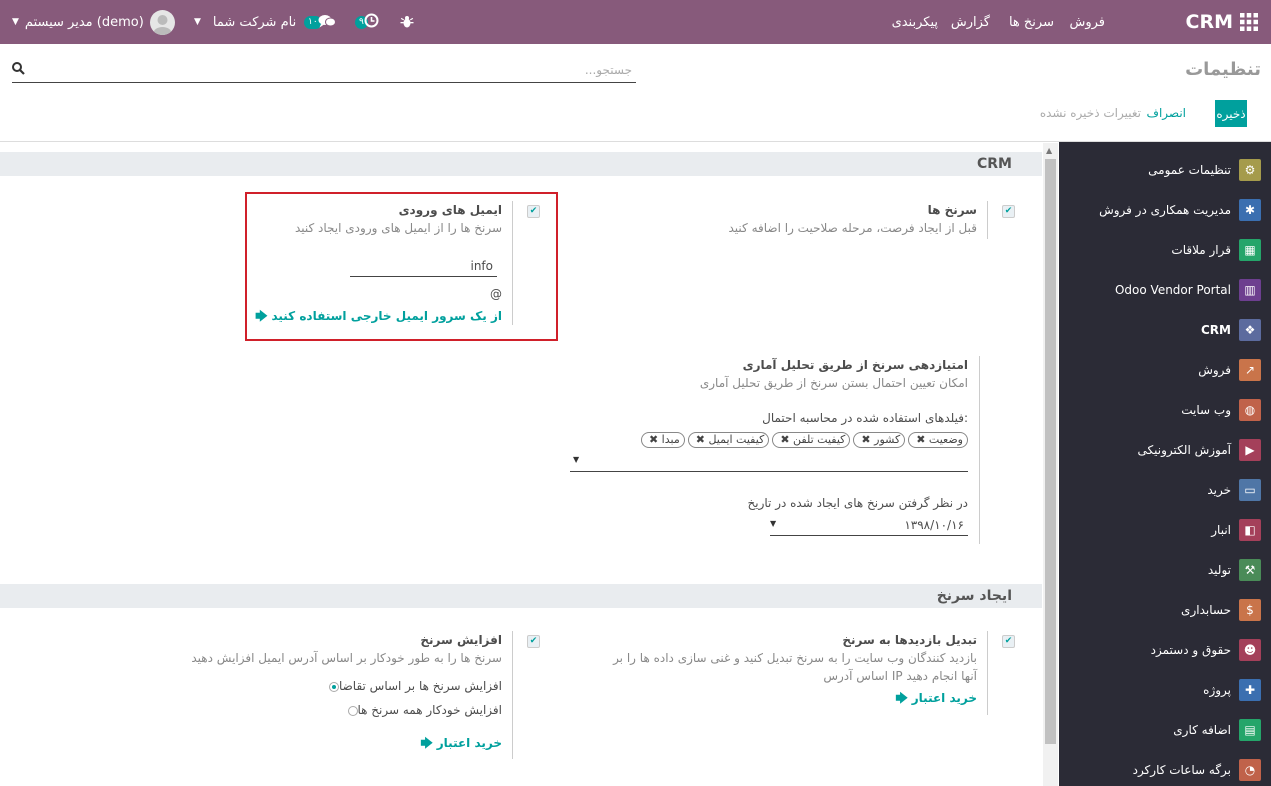 This screenshot has width=1271, height=786. Describe the element at coordinates (1165, 690) in the screenshot. I see `sidebar-item-13: پروژه ✚` at that location.